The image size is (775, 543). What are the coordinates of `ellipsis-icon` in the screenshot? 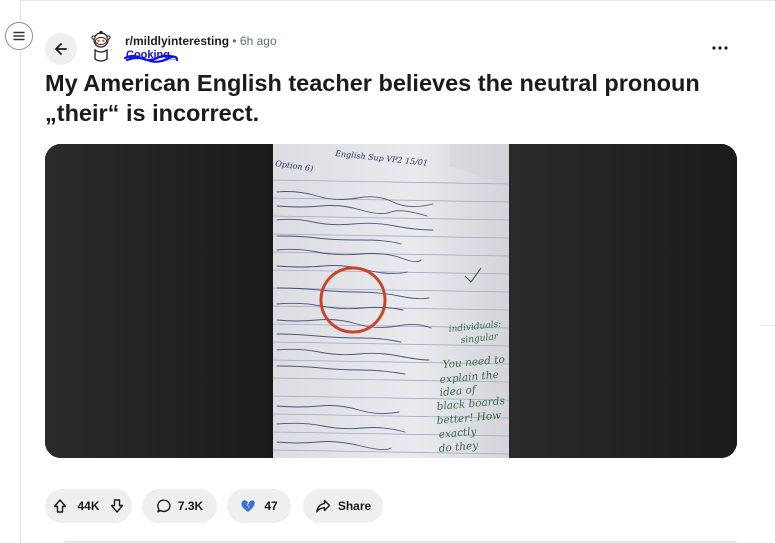 It's located at (720, 48).